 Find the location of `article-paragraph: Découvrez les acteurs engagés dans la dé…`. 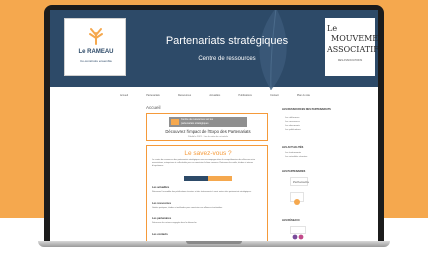

article-paragraph: Découvrez les acteurs engagés dans la dé… is located at coordinates (175, 223).